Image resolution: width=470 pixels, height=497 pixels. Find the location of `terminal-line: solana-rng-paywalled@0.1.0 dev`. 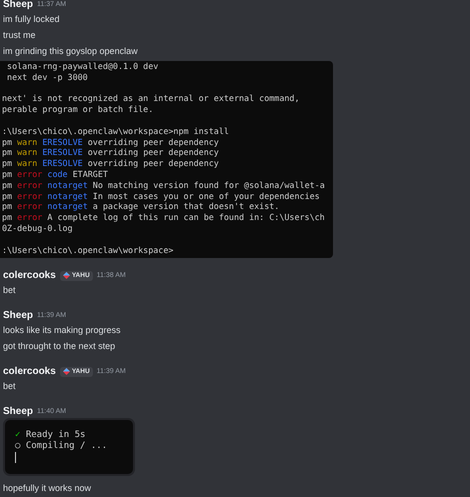

terminal-line: solana-rng-paywalled@0.1.0 dev is located at coordinates (82, 66).